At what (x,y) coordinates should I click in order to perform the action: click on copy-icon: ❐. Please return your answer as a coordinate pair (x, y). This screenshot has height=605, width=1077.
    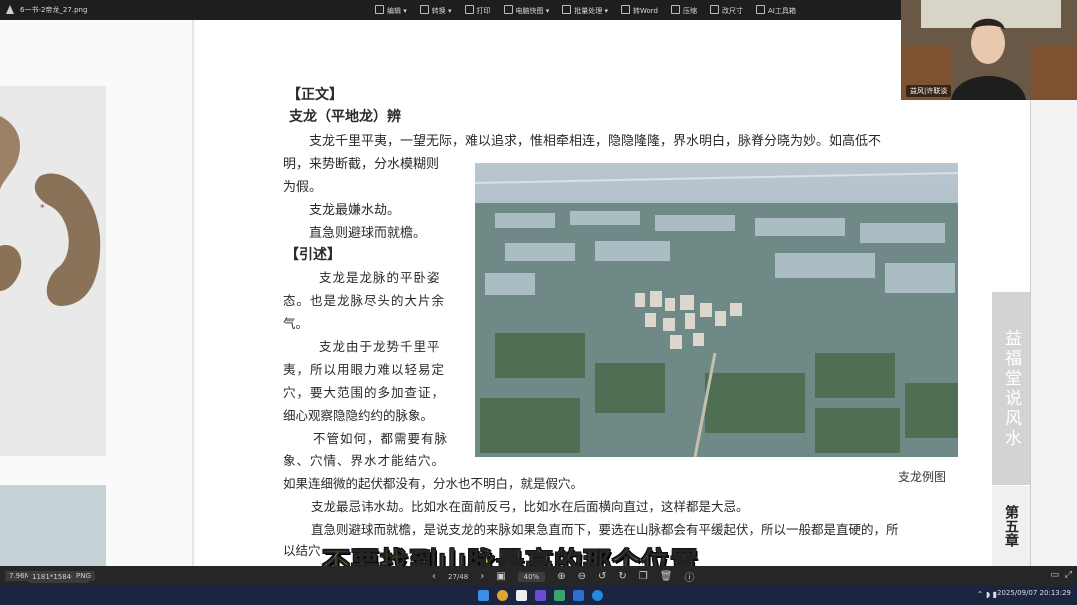
    Looking at the image, I should click on (643, 576).